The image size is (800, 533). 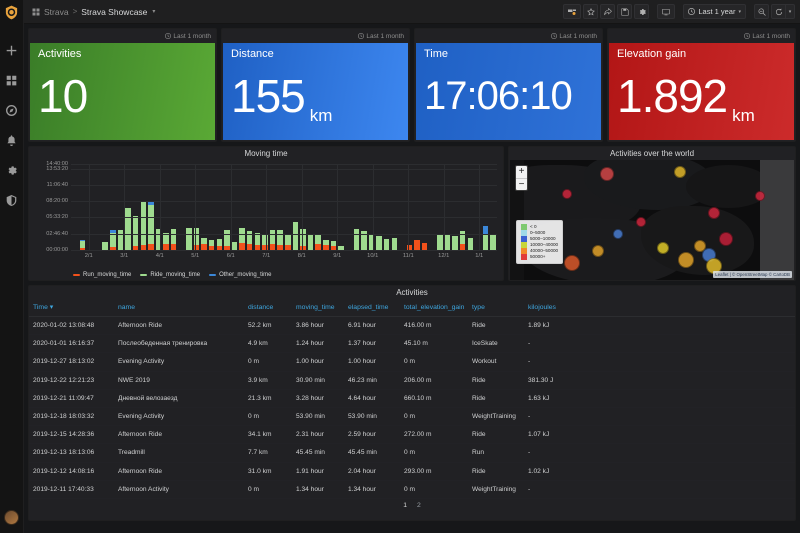 What do you see at coordinates (434, 308) in the screenshot?
I see `table-header-total_elevation_gain: total_elevation_gain` at bounding box center [434, 308].